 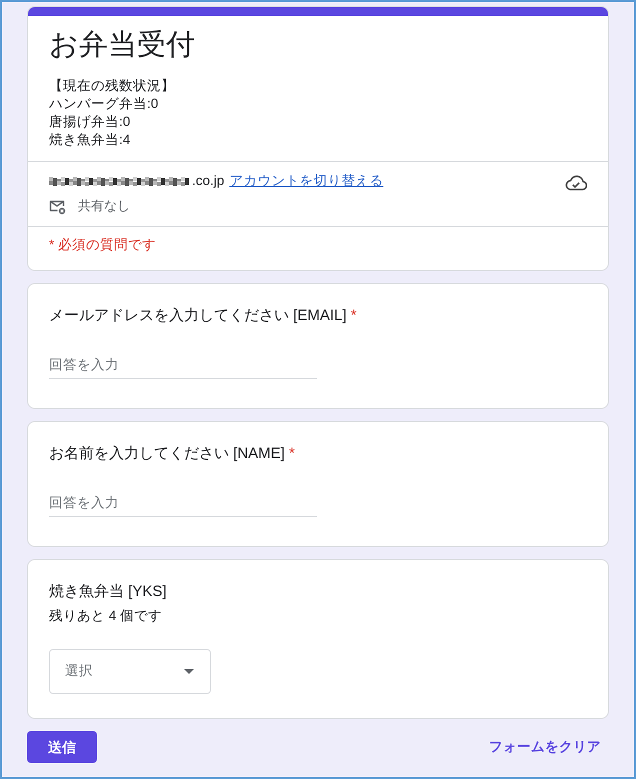 What do you see at coordinates (545, 747) in the screenshot?
I see `clear-form-button: フォームをクリア` at bounding box center [545, 747].